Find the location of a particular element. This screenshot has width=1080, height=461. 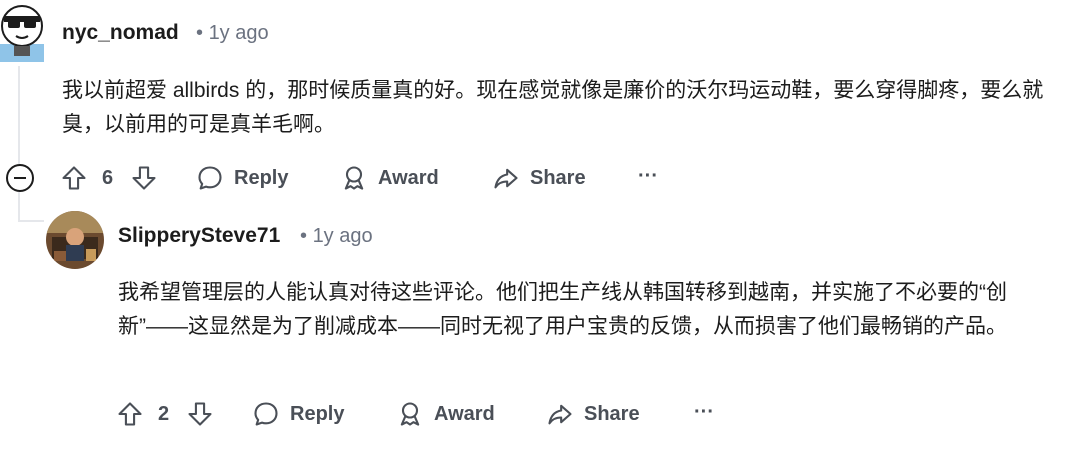

username: SlipperySteve71 is located at coordinates (199, 236).